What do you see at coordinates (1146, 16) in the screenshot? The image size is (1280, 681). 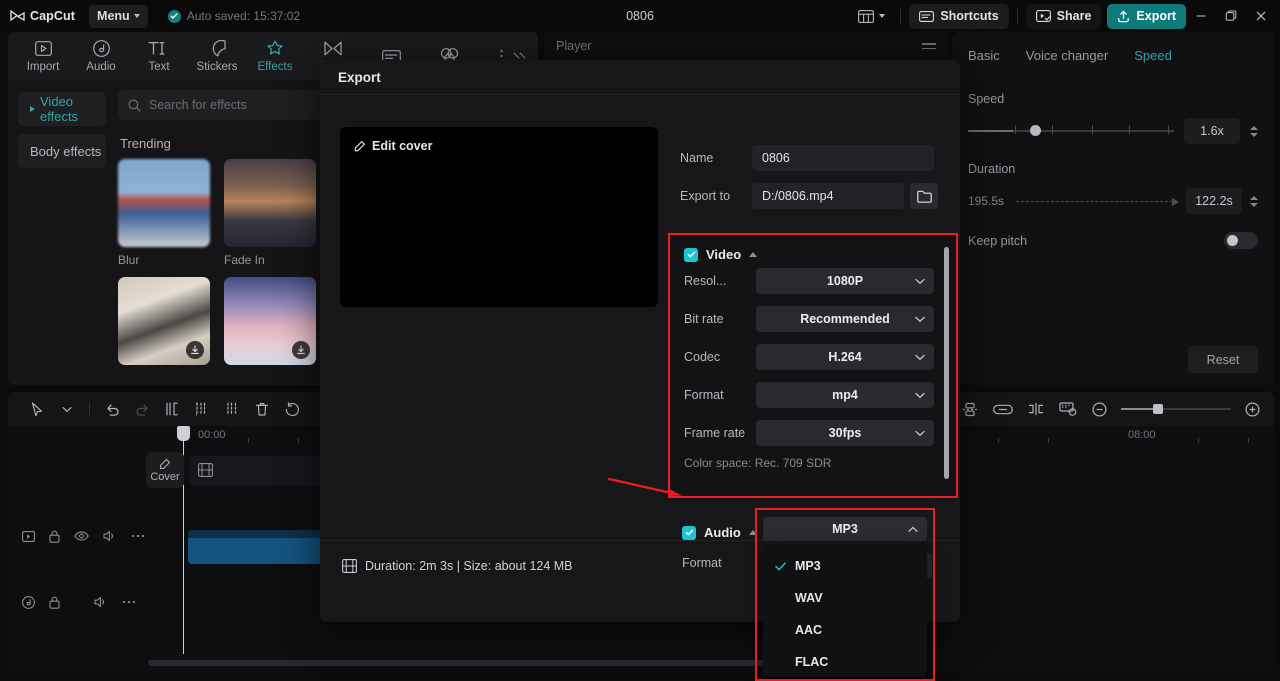 I see `export-button: Export` at bounding box center [1146, 16].